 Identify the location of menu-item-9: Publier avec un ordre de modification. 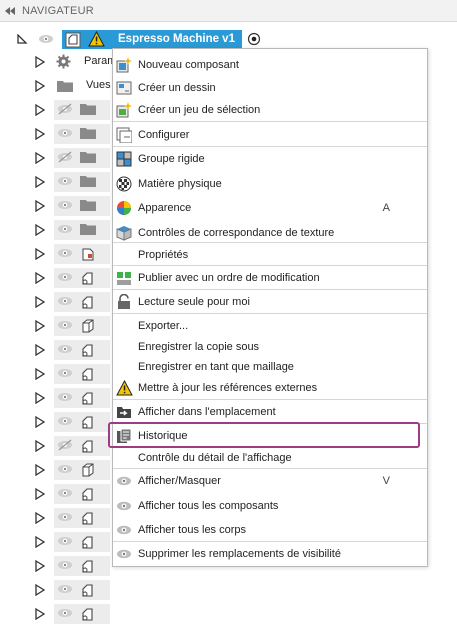
(270, 279).